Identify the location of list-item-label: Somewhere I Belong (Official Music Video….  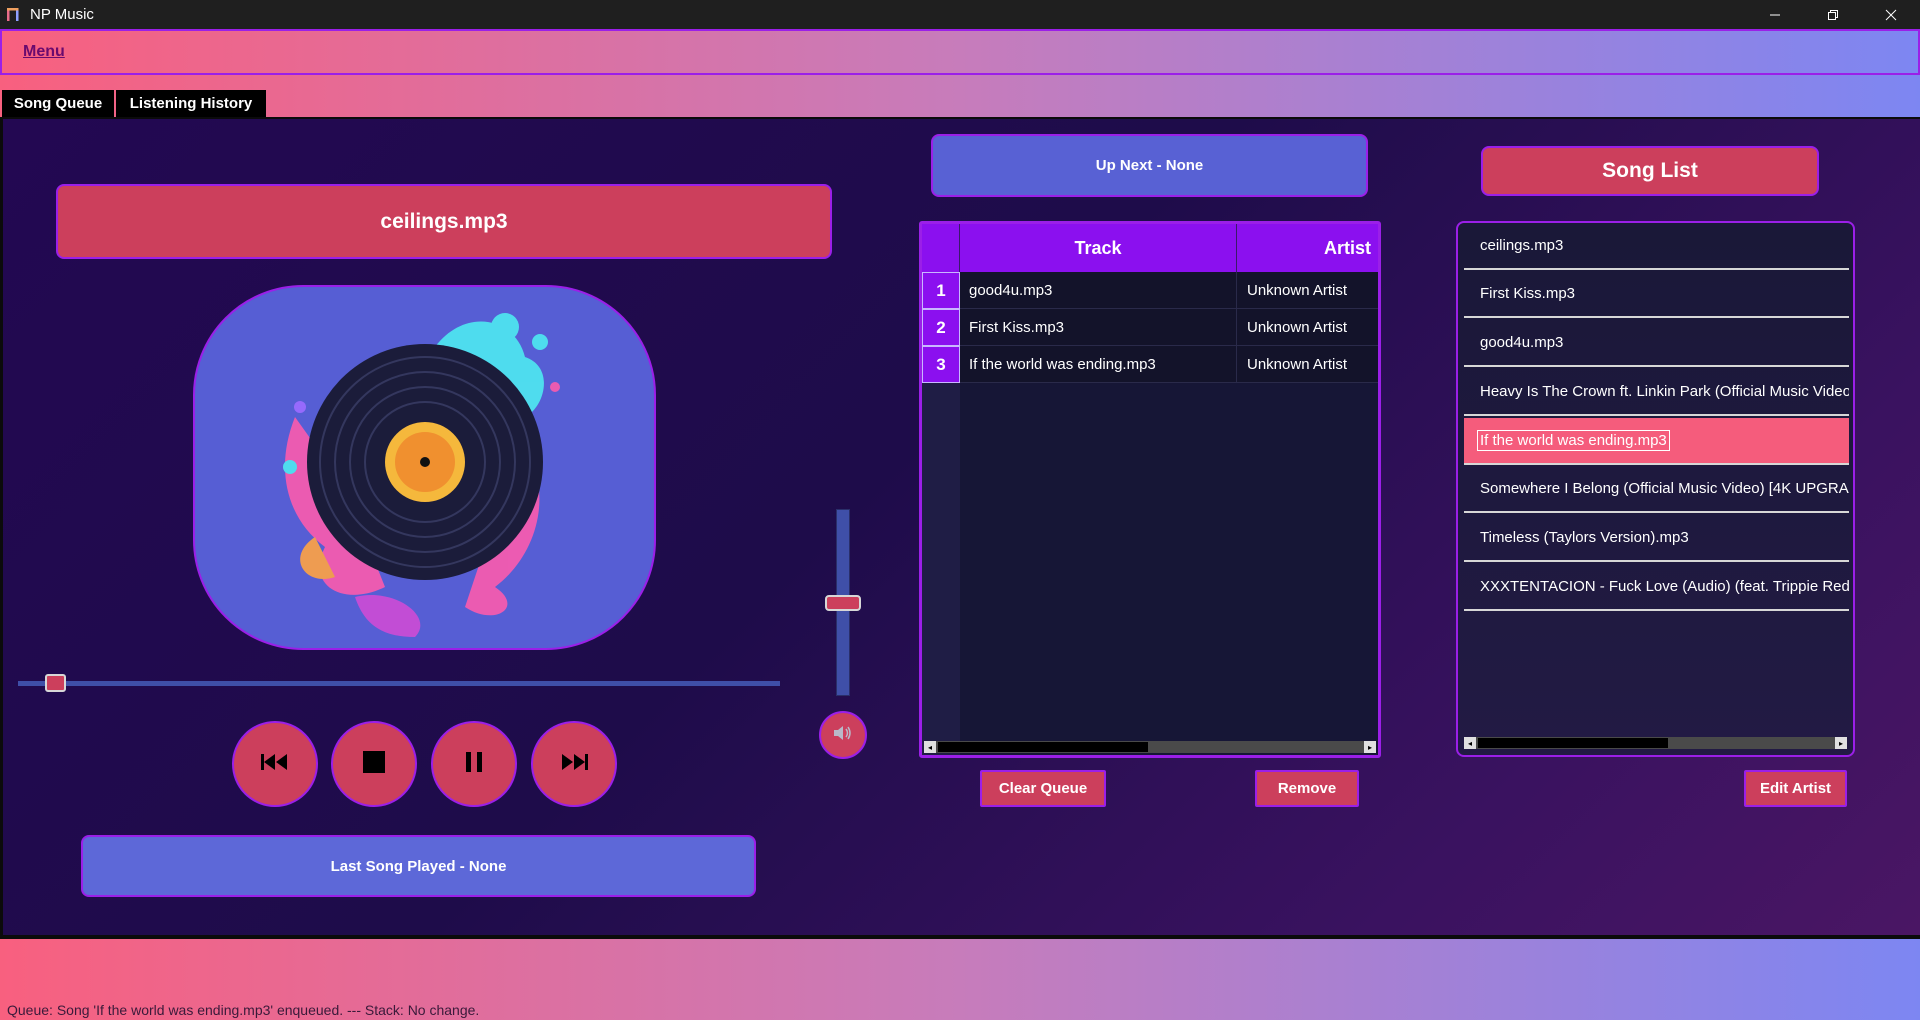
(1664, 488).